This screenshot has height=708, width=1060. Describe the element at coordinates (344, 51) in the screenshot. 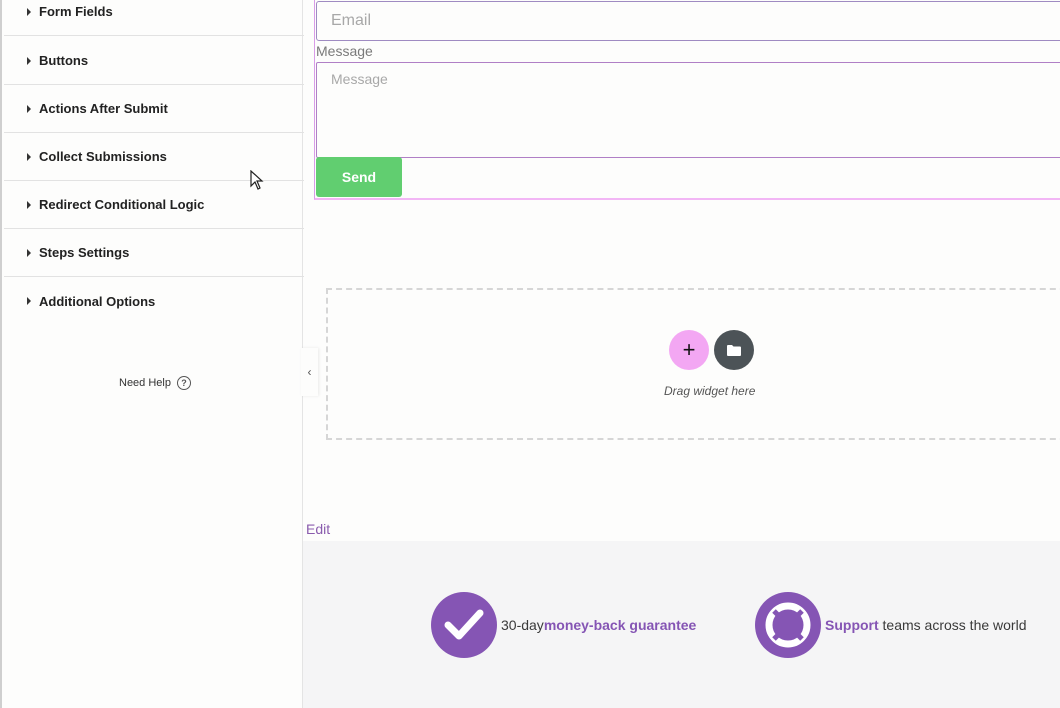

I see `message-label: Message` at that location.